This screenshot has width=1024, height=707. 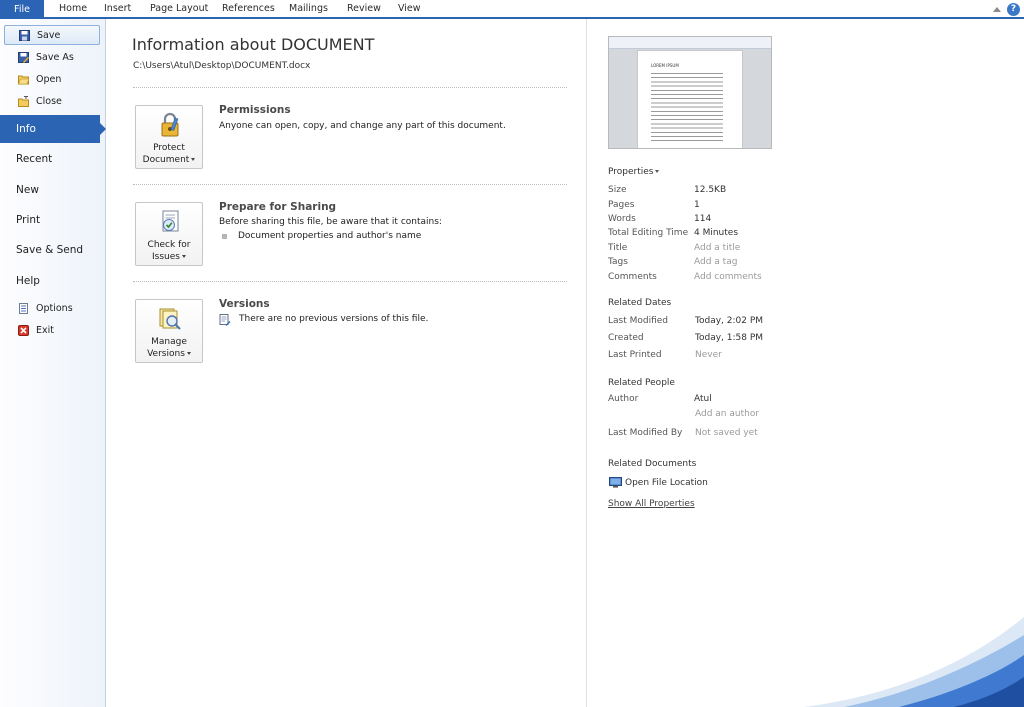 I want to click on exit-icon, so click(x=23, y=330).